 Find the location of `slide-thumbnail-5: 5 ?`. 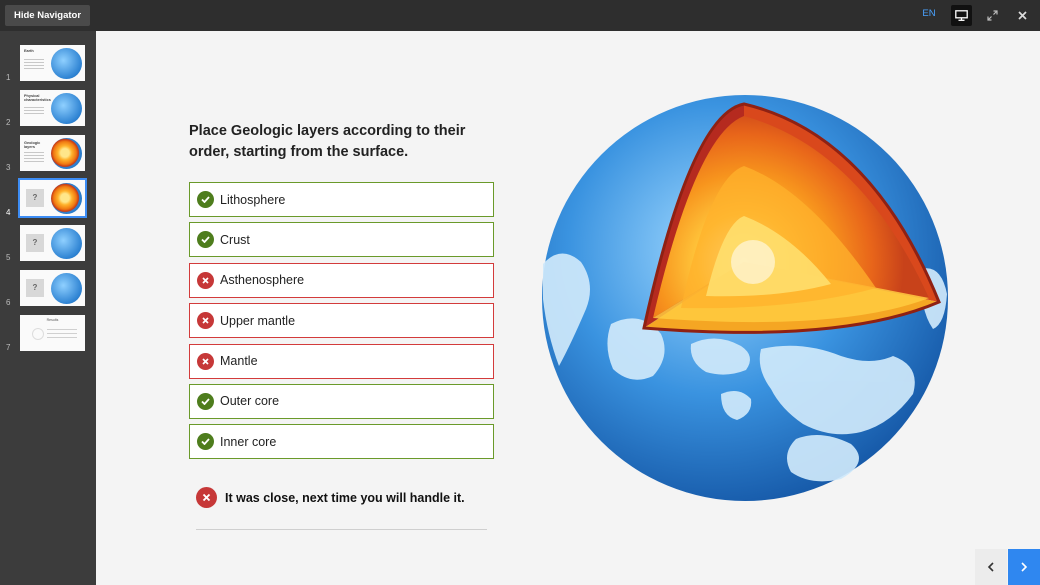

slide-thumbnail-5: 5 ? is located at coordinates (48, 243).